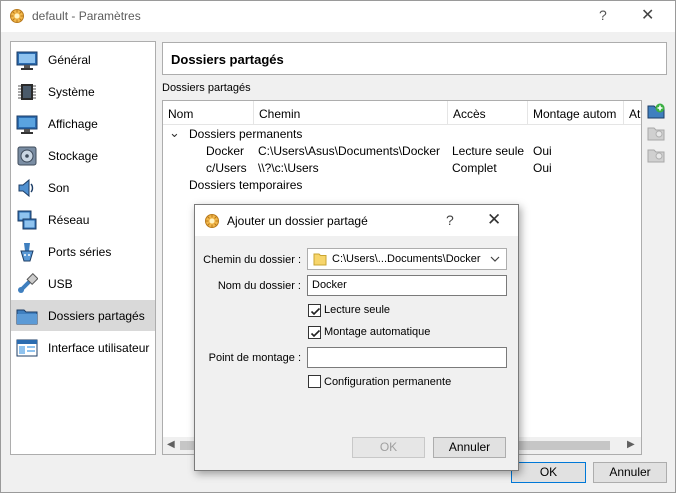 The height and width of the screenshot is (493, 676). I want to click on sidebar-item-system: Système, so click(83, 91).